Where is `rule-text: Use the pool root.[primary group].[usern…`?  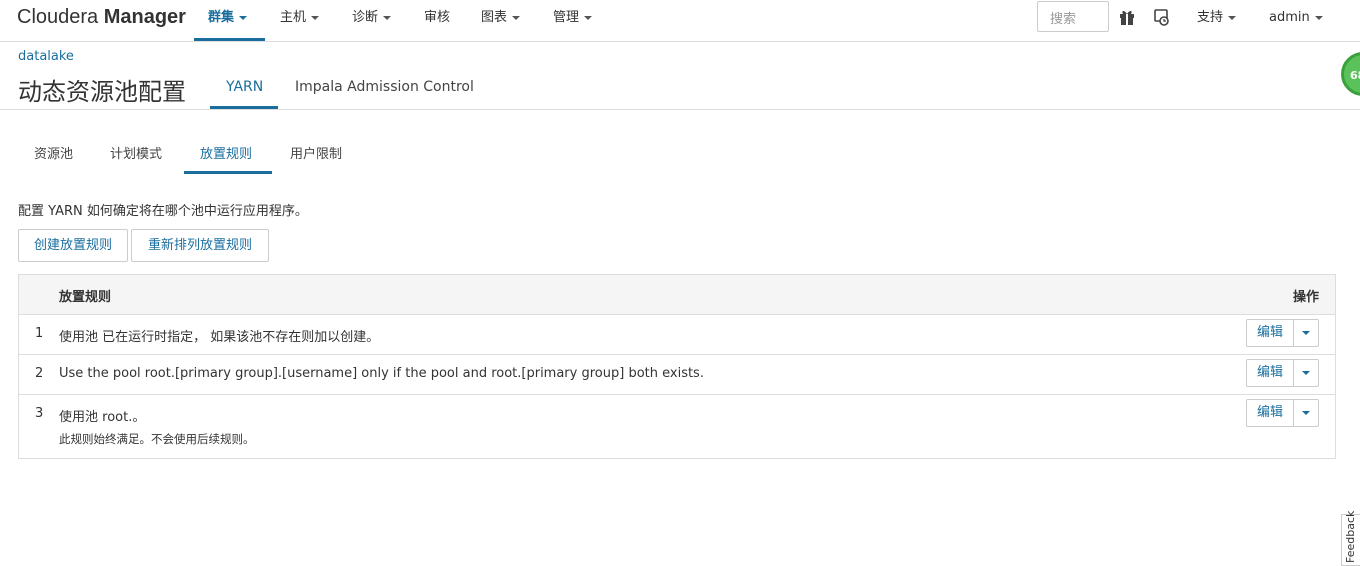
rule-text: Use the pool root.[primary group].[usern… is located at coordinates (381, 373).